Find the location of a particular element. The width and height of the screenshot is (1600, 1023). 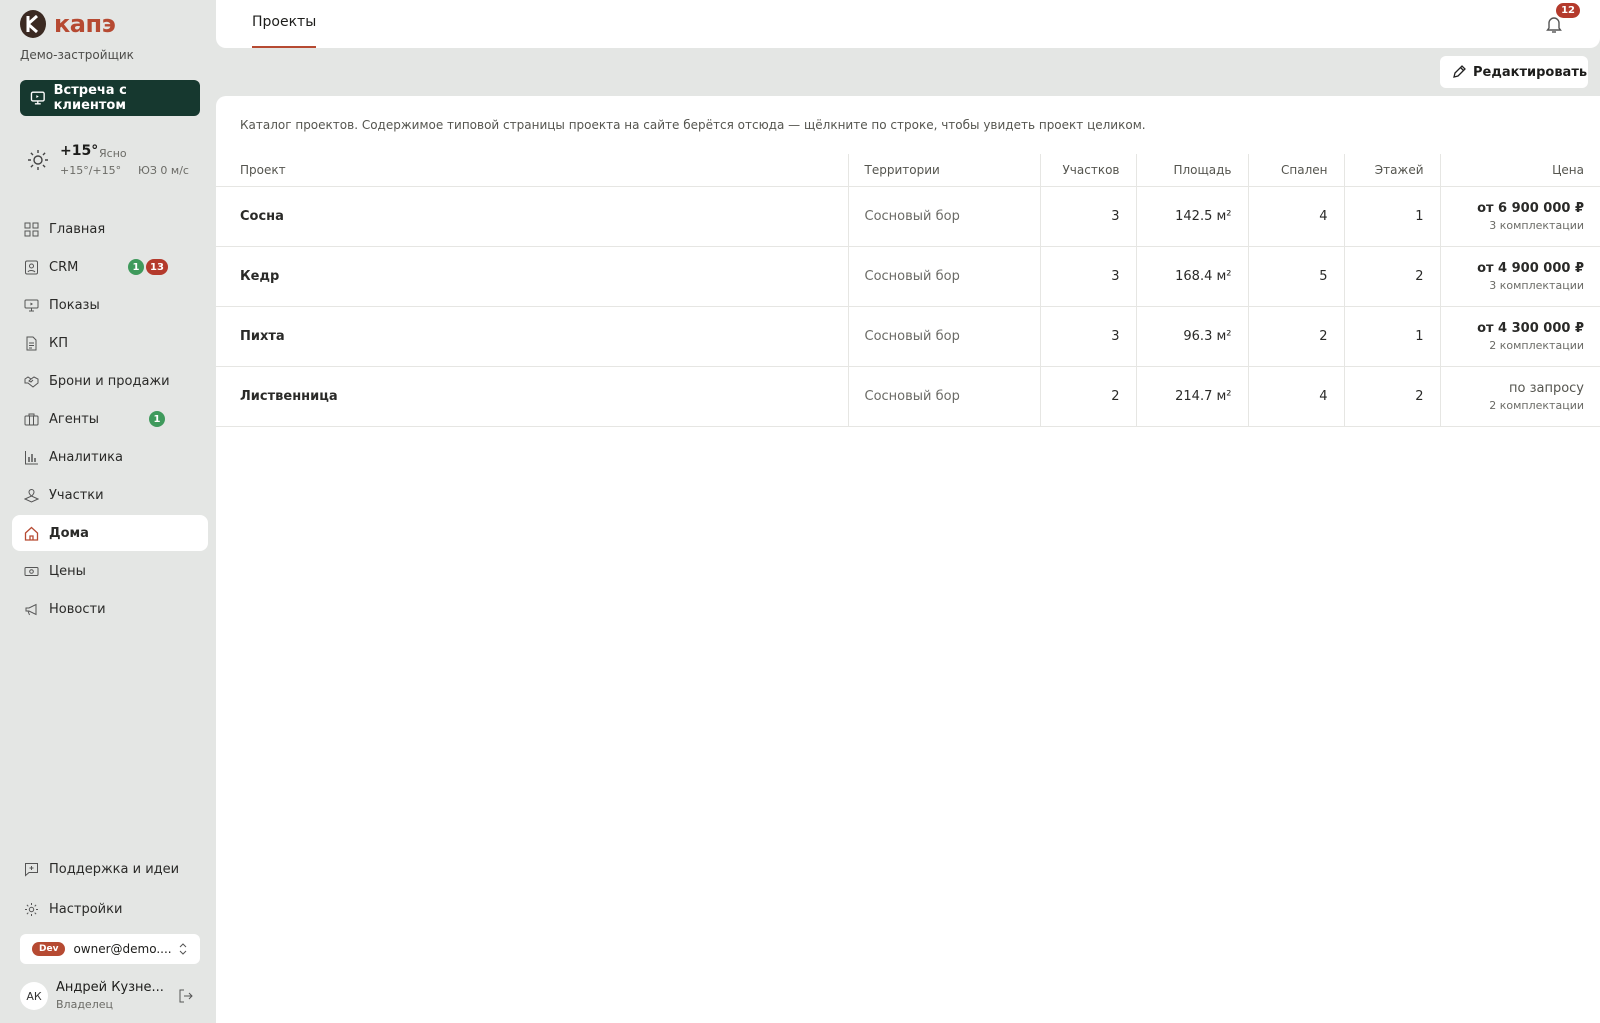

project-price: от 4 900 000 ₽ is located at coordinates (1530, 268).